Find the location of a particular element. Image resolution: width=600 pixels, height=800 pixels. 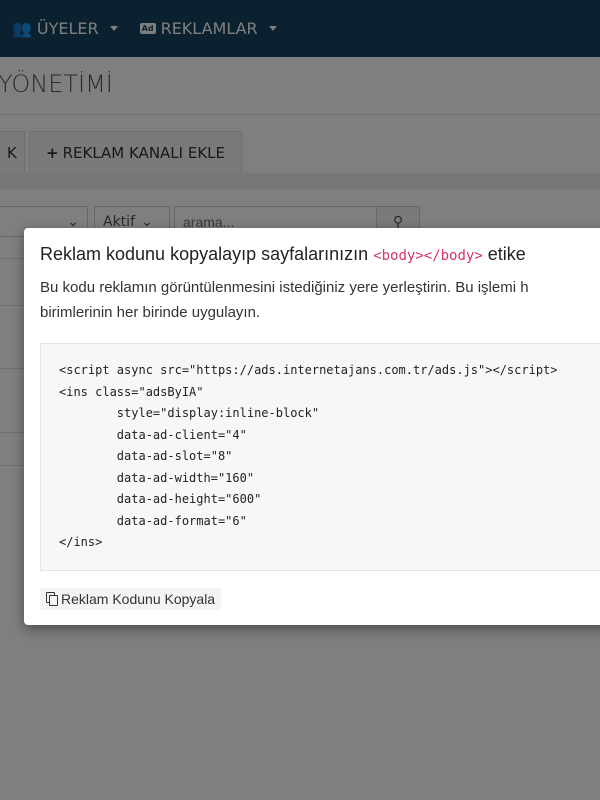

copy-code-label: Reklam Kodunu Kopyala is located at coordinates (138, 598).